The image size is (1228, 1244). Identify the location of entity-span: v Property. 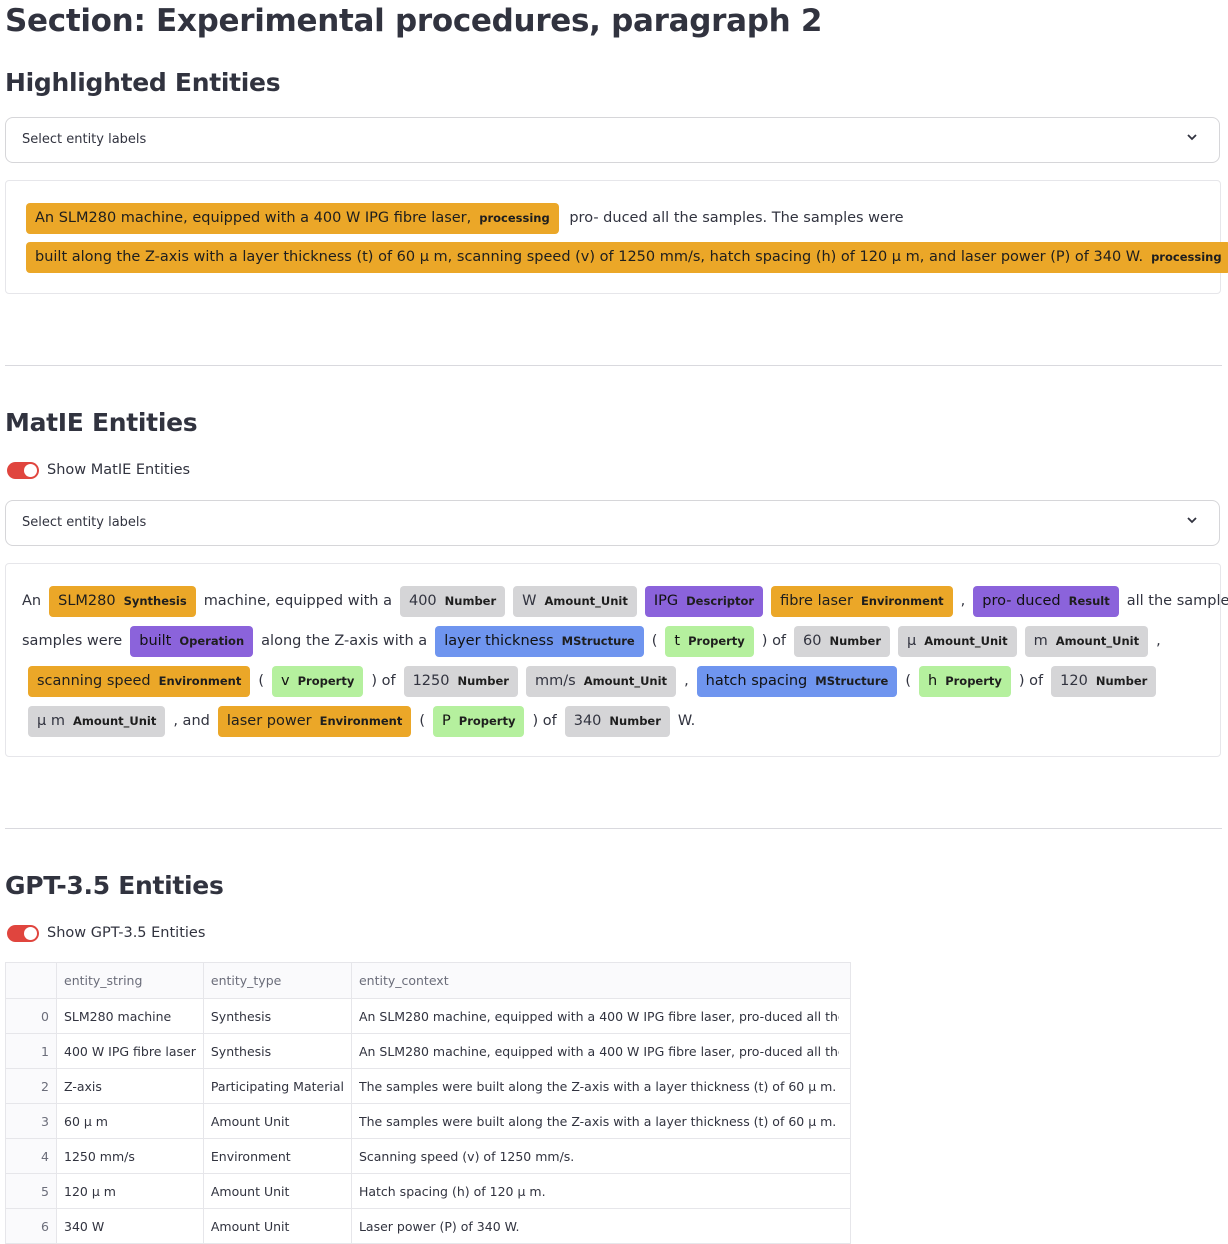
(318, 681).